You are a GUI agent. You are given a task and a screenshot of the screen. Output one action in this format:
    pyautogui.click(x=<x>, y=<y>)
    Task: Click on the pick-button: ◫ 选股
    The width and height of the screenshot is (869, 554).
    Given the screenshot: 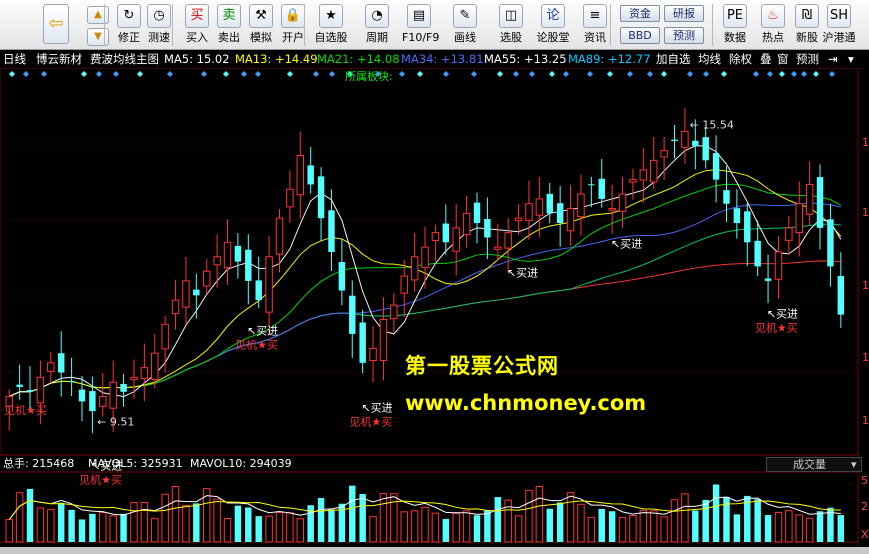 What is the action you would take?
    pyautogui.click(x=511, y=25)
    